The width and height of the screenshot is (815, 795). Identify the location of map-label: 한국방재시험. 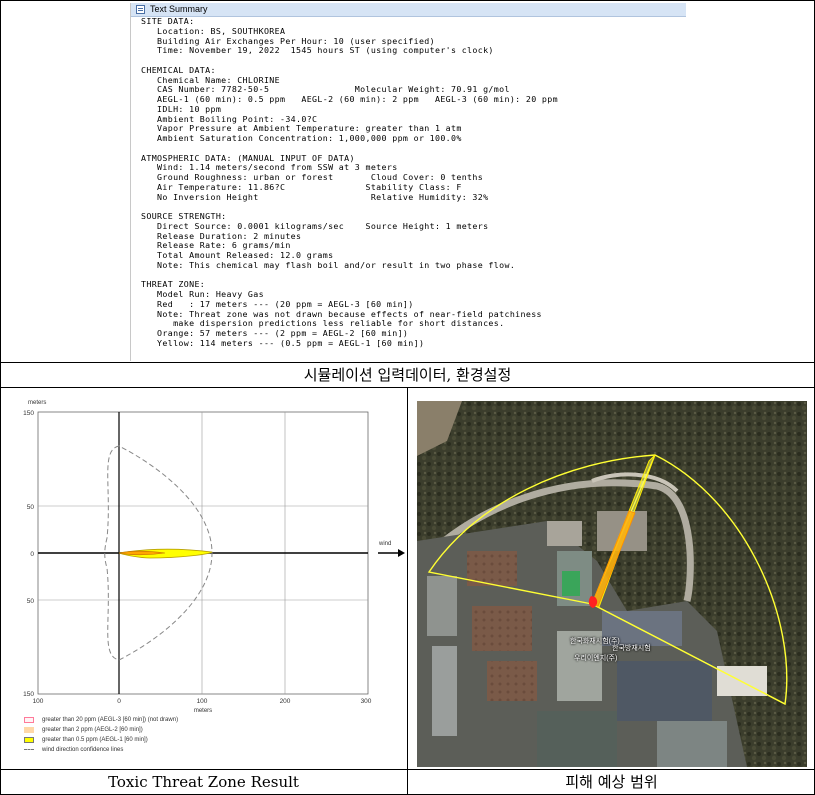
(631, 648).